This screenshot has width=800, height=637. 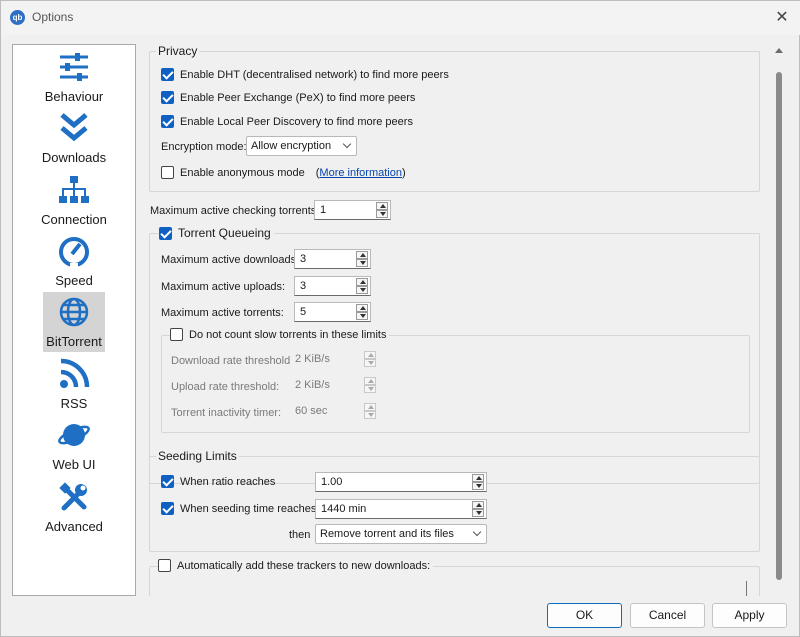 I want to click on upload-threshold-value: 2 KiB/s, so click(x=312, y=385).